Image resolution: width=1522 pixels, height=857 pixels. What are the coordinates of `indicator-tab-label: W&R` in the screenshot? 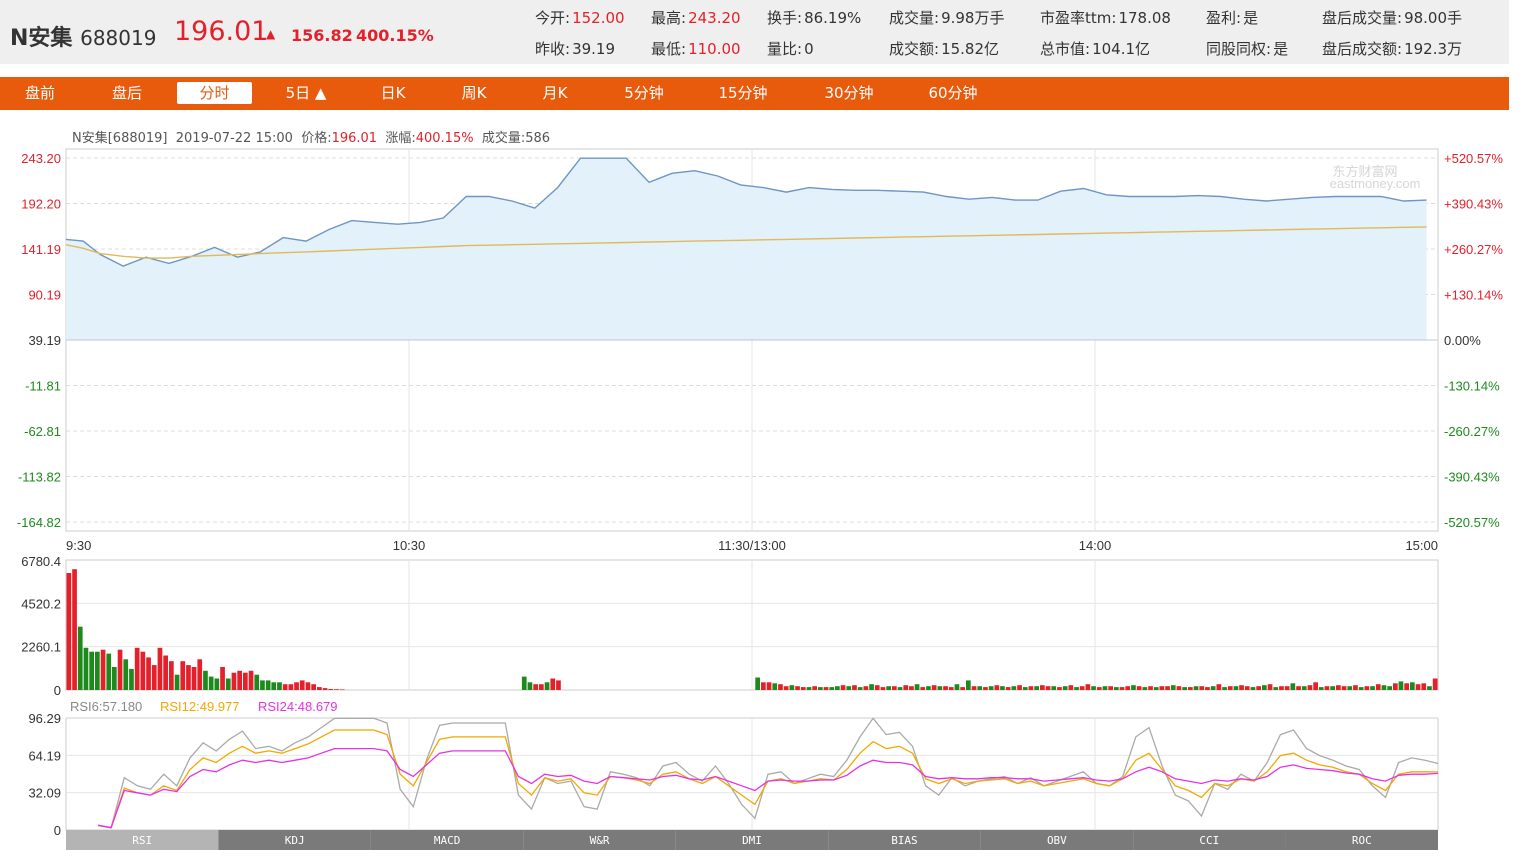 It's located at (600, 840).